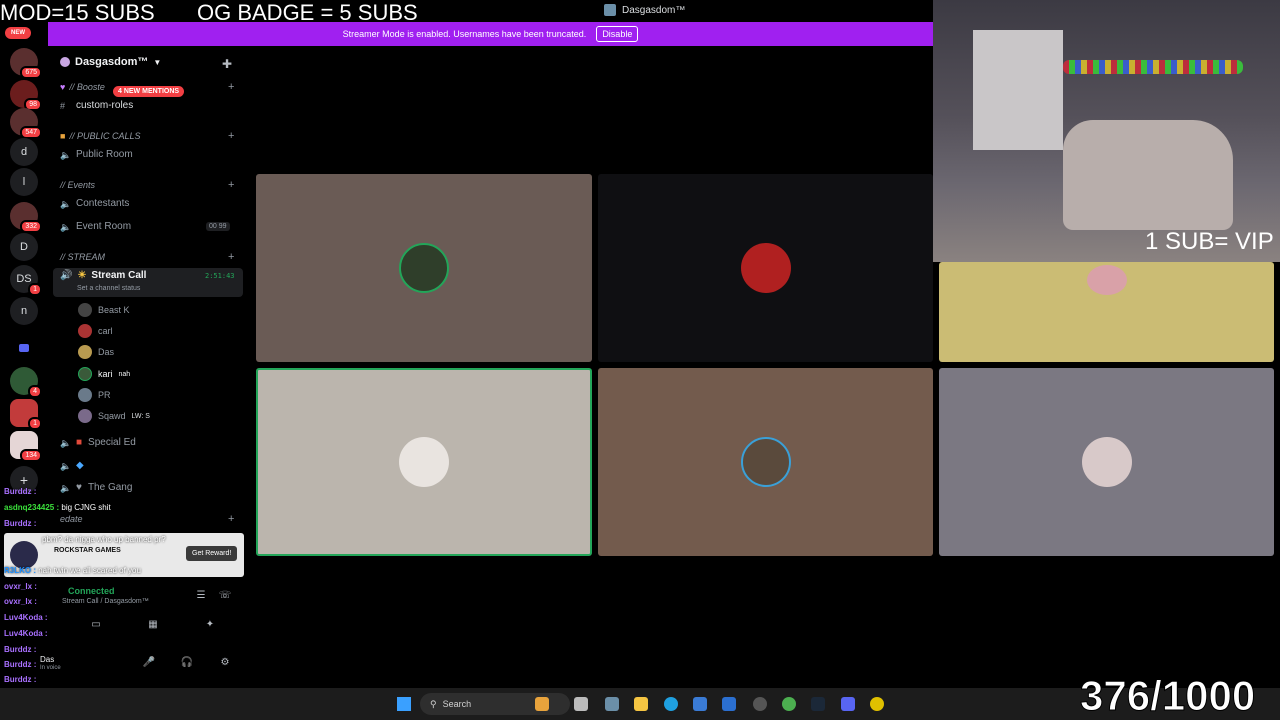 The width and height of the screenshot is (1280, 720). I want to click on webcam-bed, so click(1148, 175).